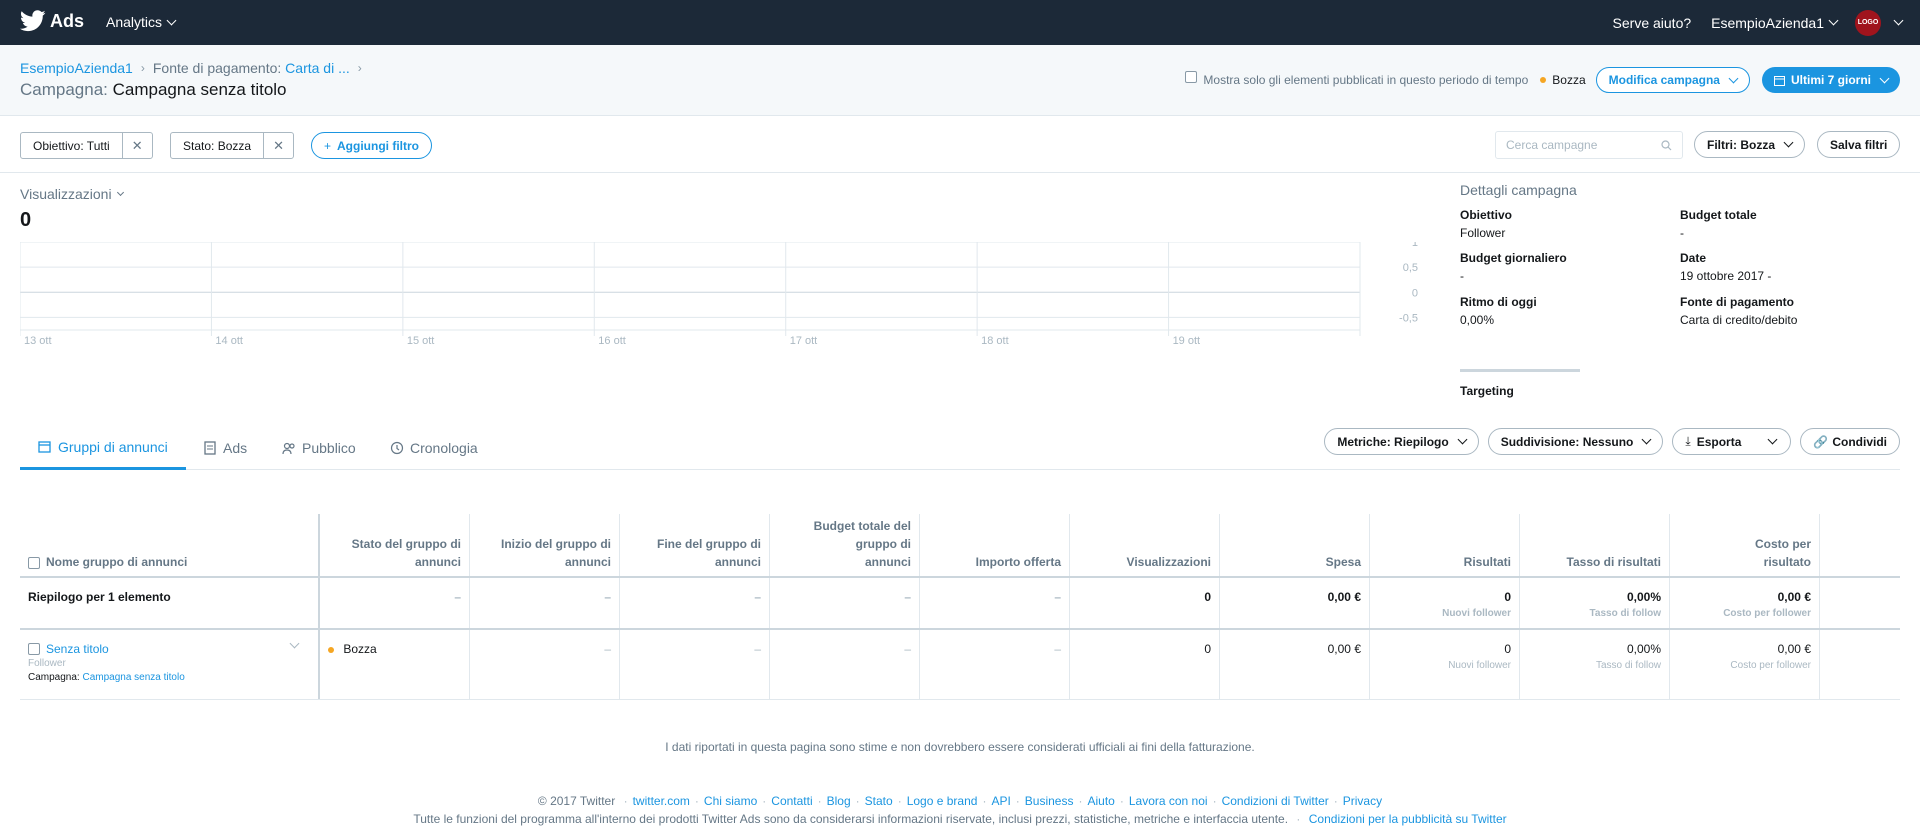 The width and height of the screenshot is (1920, 839). Describe the element at coordinates (395, 545) in the screenshot. I see `column-header-status: Stato del gruppo di annunci` at that location.